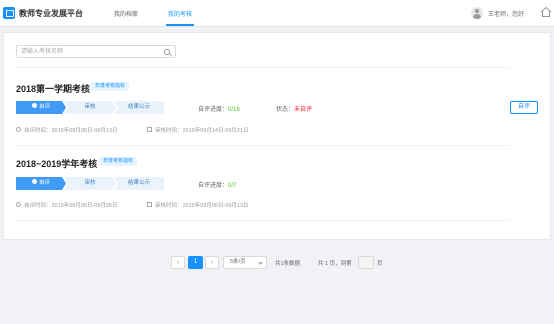 This screenshot has width=554, height=324. I want to click on search-icon, so click(167, 52).